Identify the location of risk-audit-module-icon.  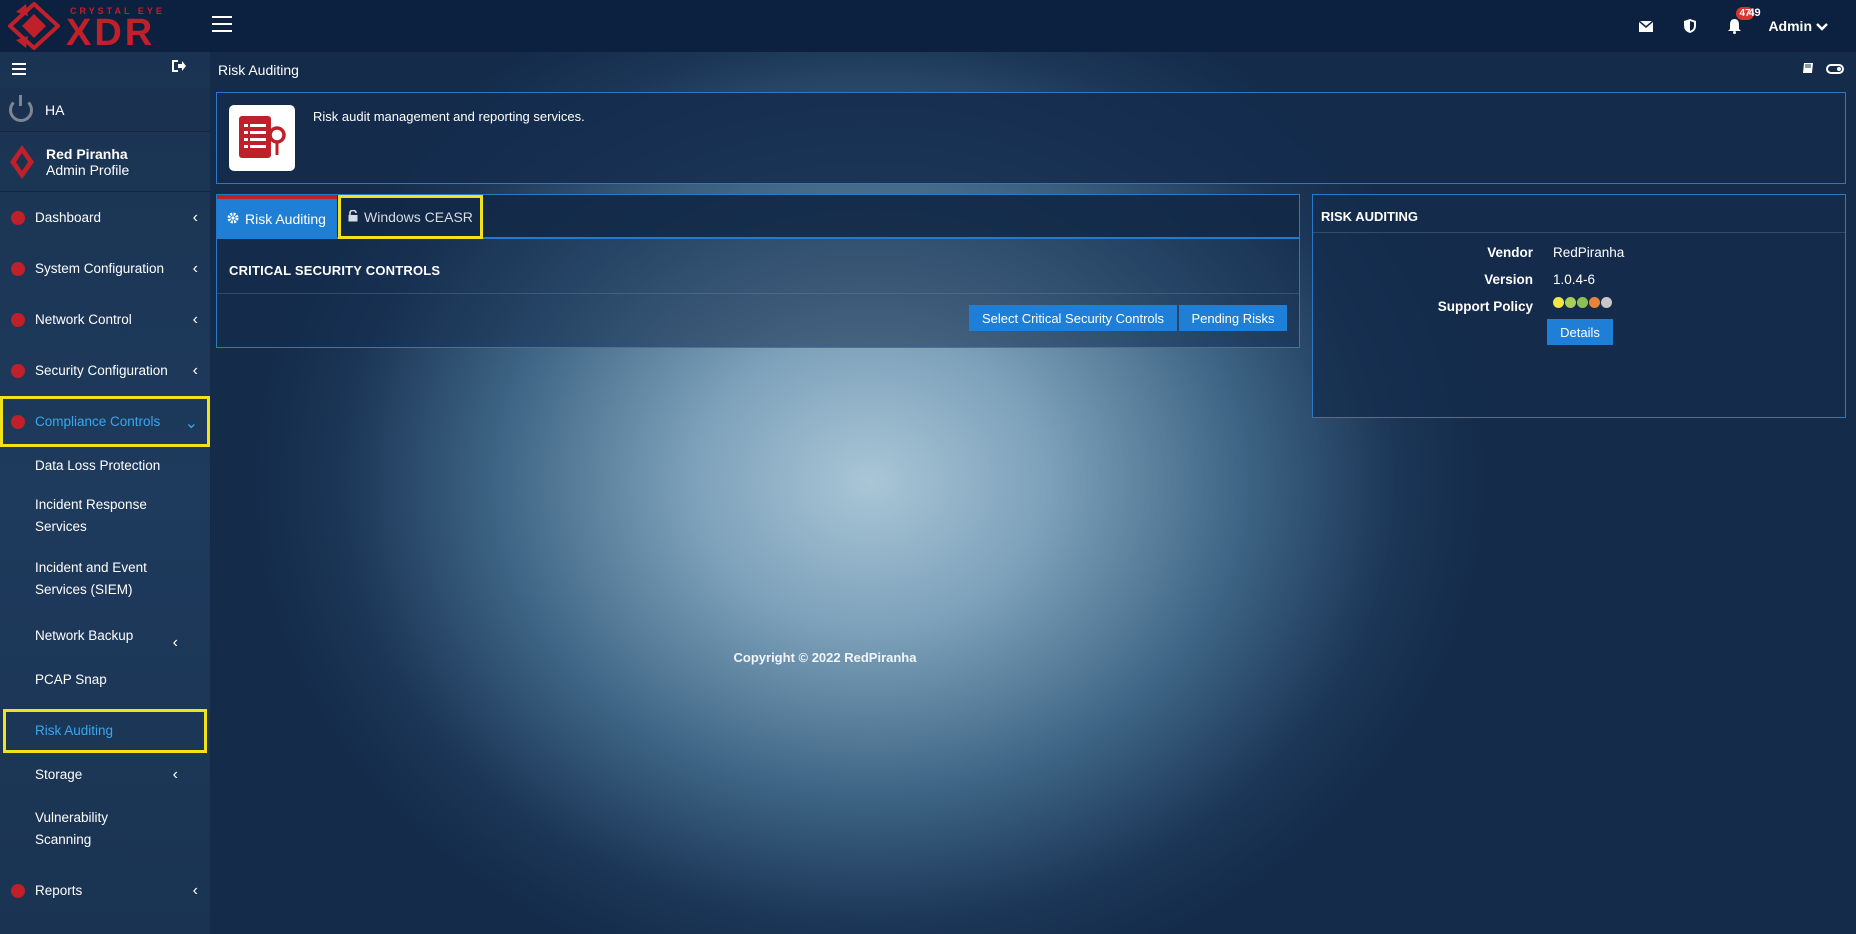
(262, 138).